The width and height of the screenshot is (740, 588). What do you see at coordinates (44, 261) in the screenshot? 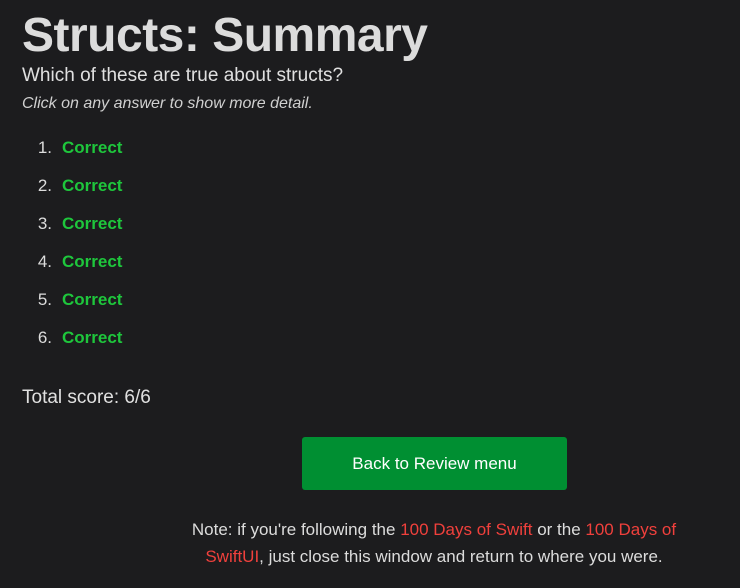
I see `answer-number: 4.` at bounding box center [44, 261].